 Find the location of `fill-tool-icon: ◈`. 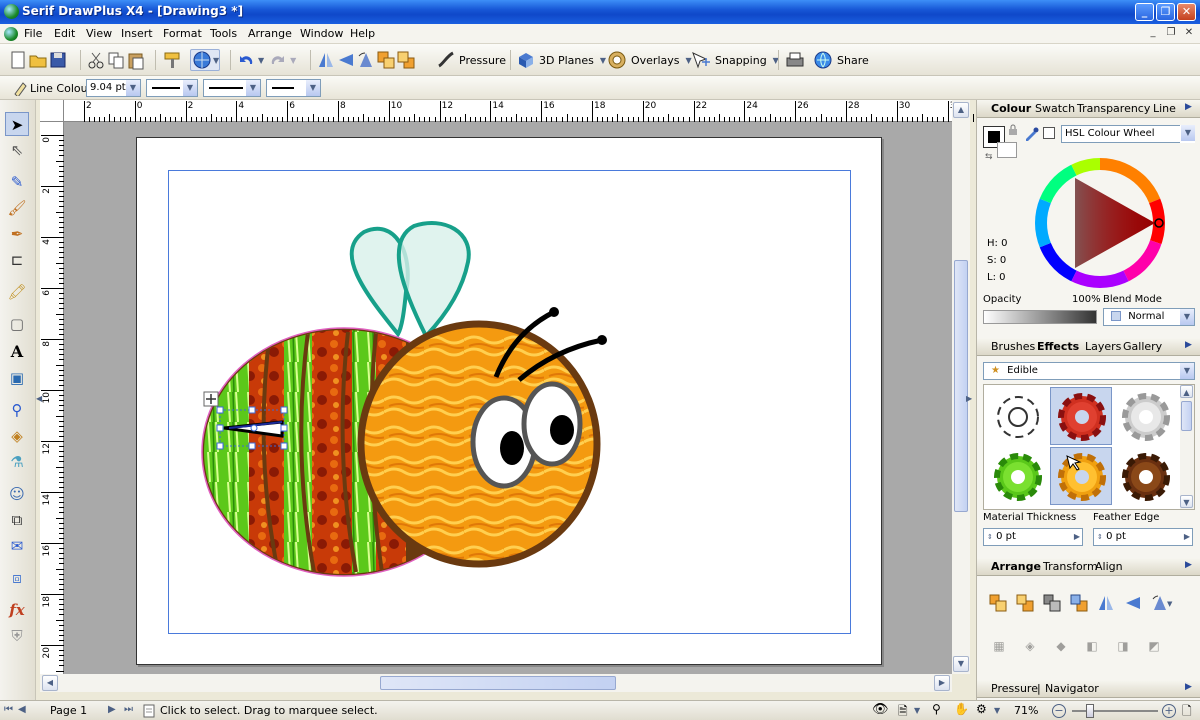

fill-tool-icon: ◈ is located at coordinates (17, 436).